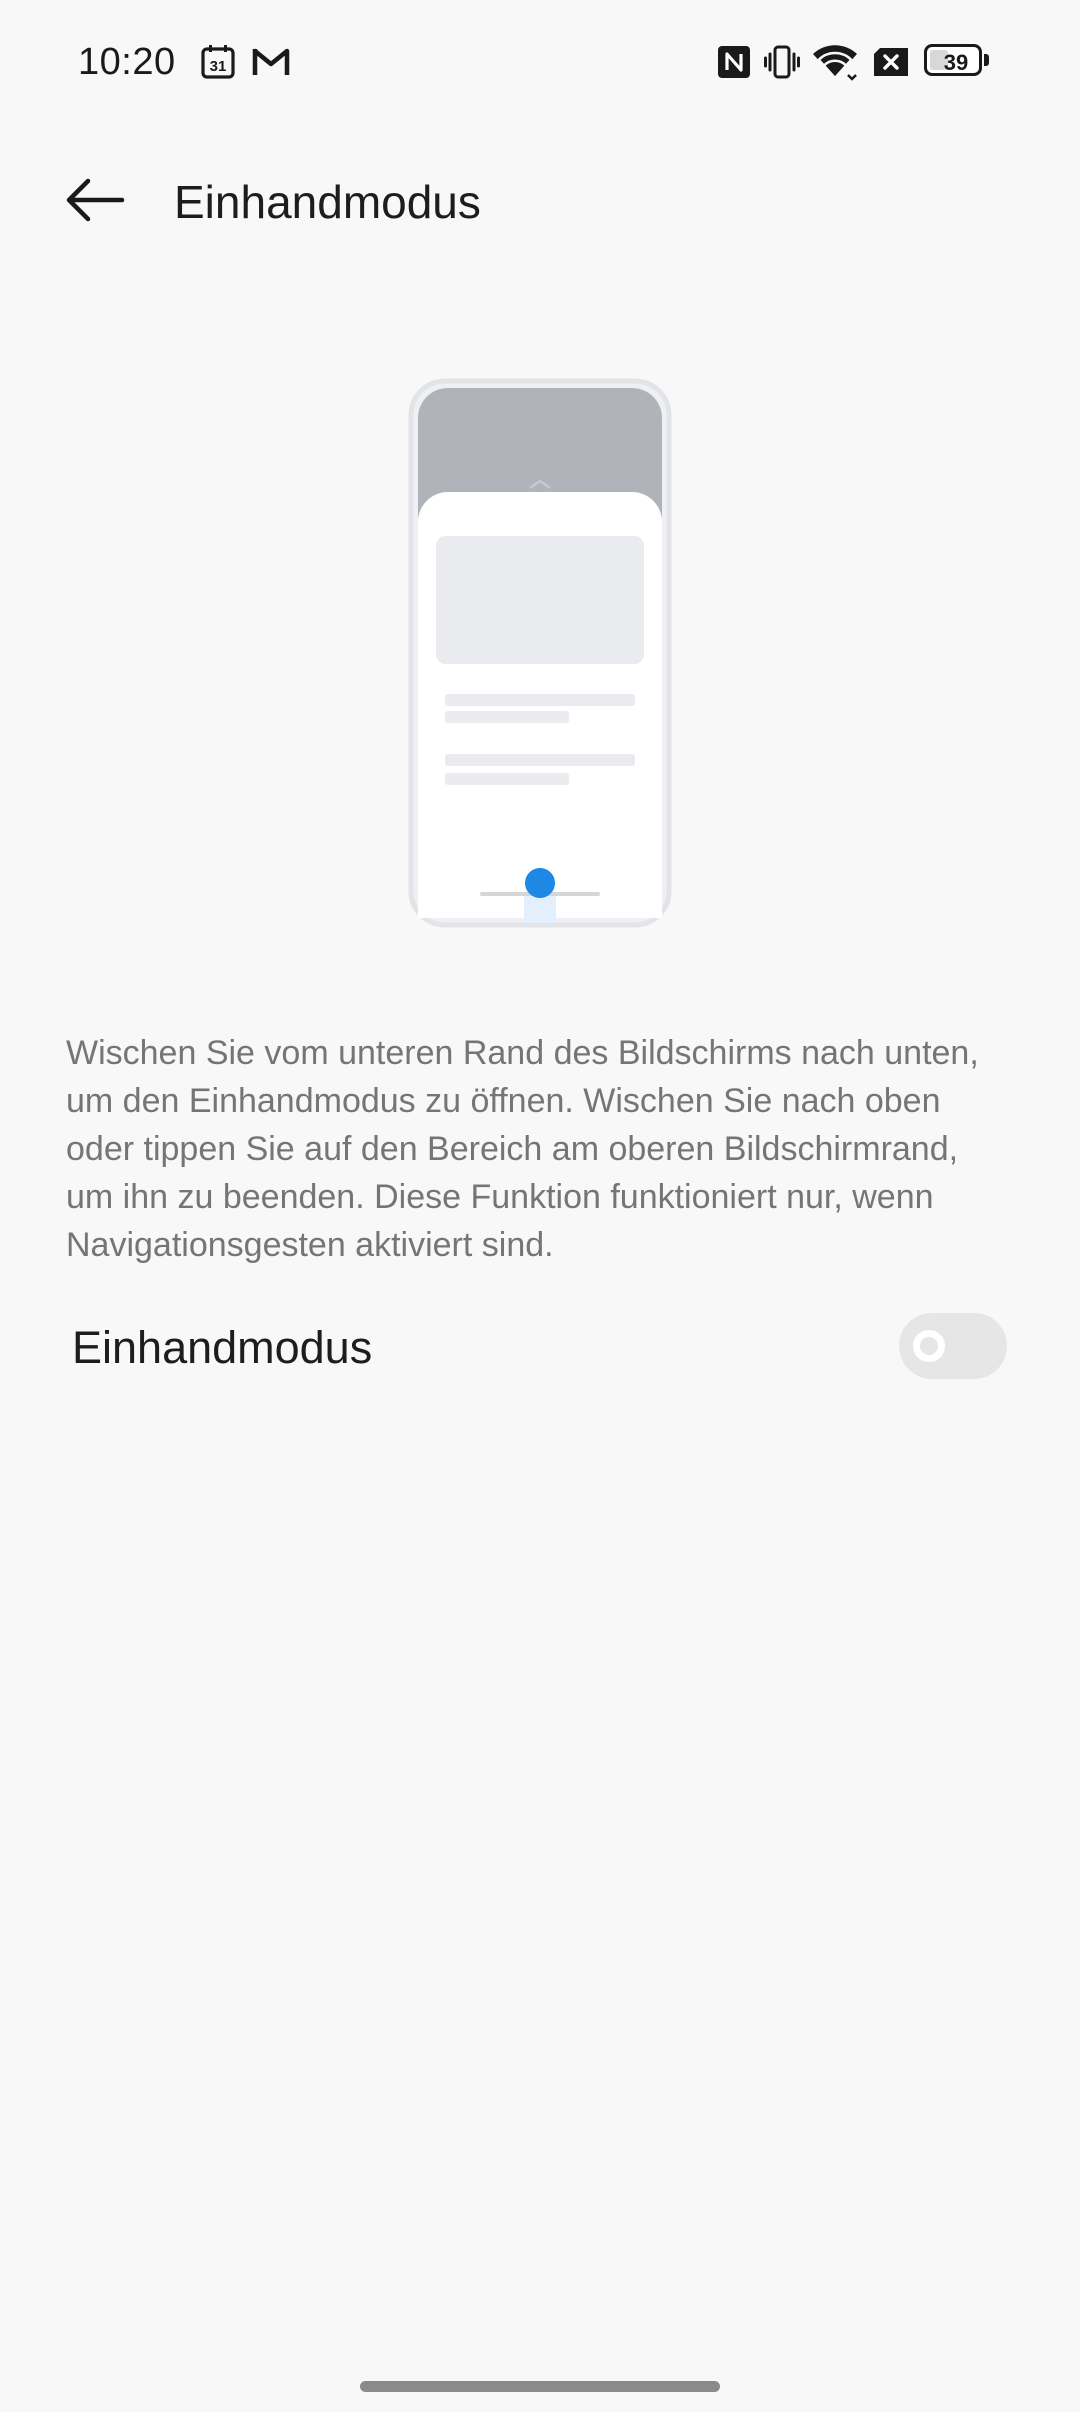 The height and width of the screenshot is (2412, 1080). What do you see at coordinates (96, 200) in the screenshot?
I see `arrow-left-icon` at bounding box center [96, 200].